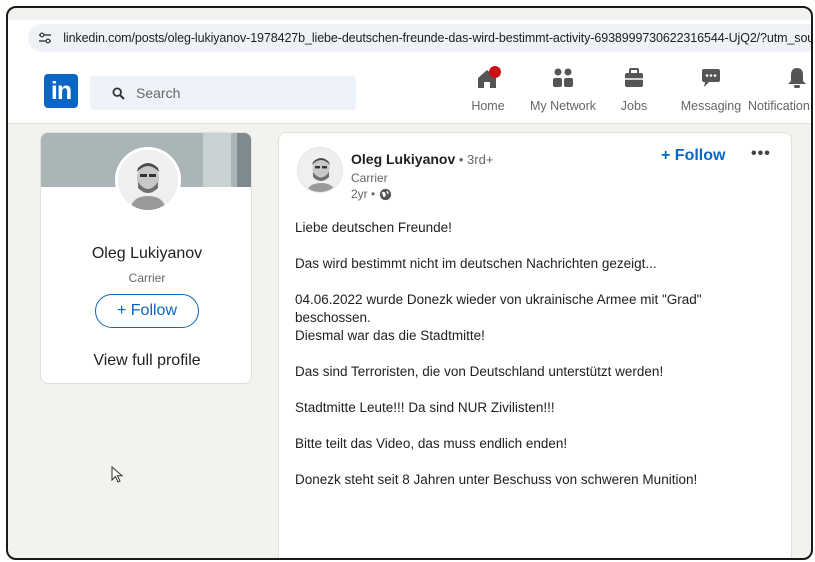  I want to click on nav-jobs-label: Jobs, so click(634, 106).